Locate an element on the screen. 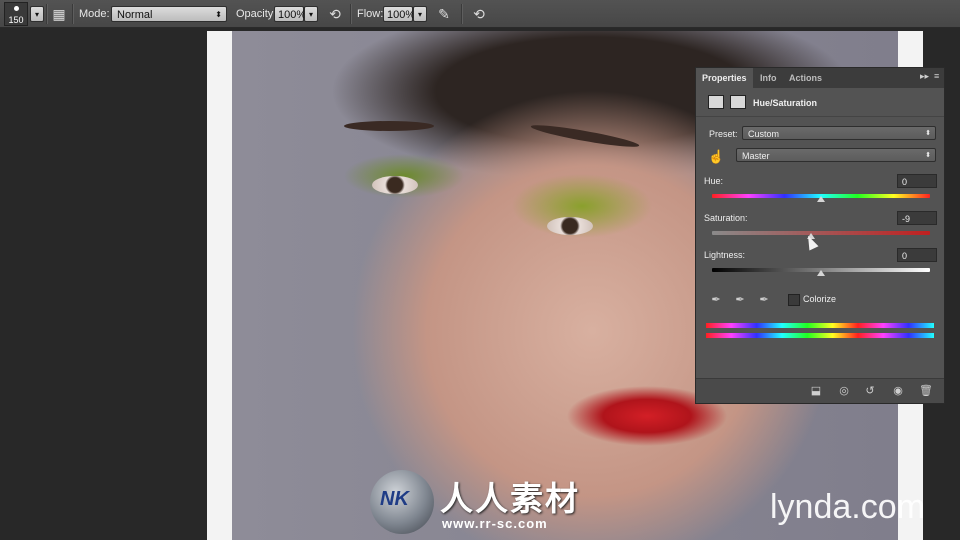 Image resolution: width=960 pixels, height=540 pixels. channel-select: Master ⬍ is located at coordinates (836, 155).